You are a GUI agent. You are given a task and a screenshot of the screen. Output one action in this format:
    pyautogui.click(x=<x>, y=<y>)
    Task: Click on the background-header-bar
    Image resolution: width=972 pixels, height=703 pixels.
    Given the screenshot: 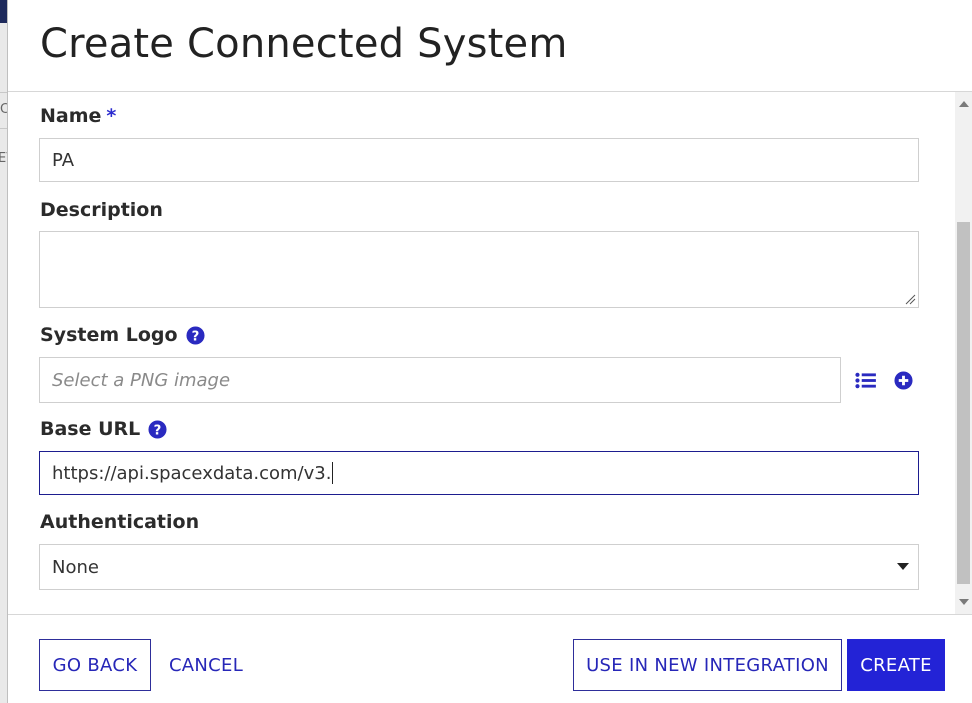 What is the action you would take?
    pyautogui.click(x=3, y=11)
    